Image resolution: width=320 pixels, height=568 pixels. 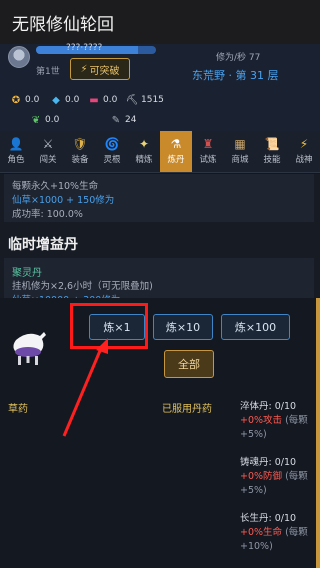 What do you see at coordinates (48, 72) in the screenshot?
I see `generation-label: 第1世` at bounding box center [48, 72].